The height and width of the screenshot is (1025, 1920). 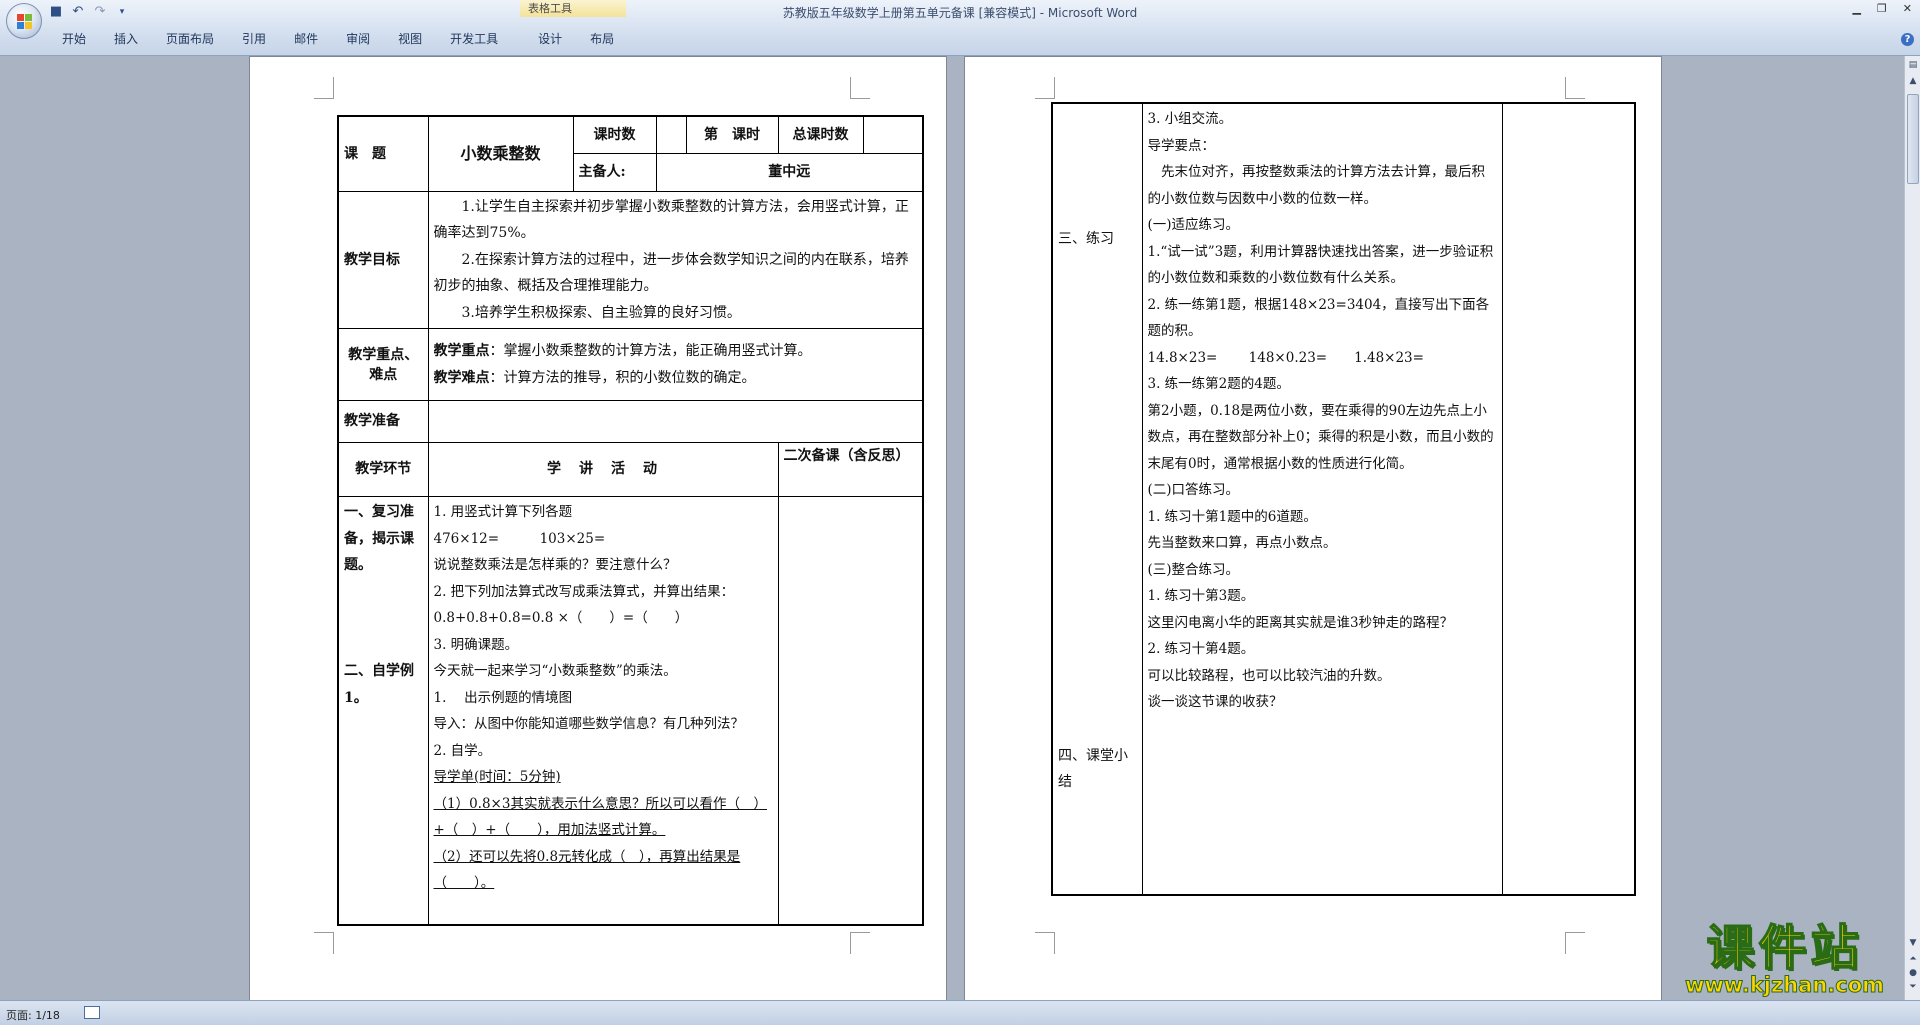 I want to click on topic-value: 小数乘整数, so click(x=500, y=153).